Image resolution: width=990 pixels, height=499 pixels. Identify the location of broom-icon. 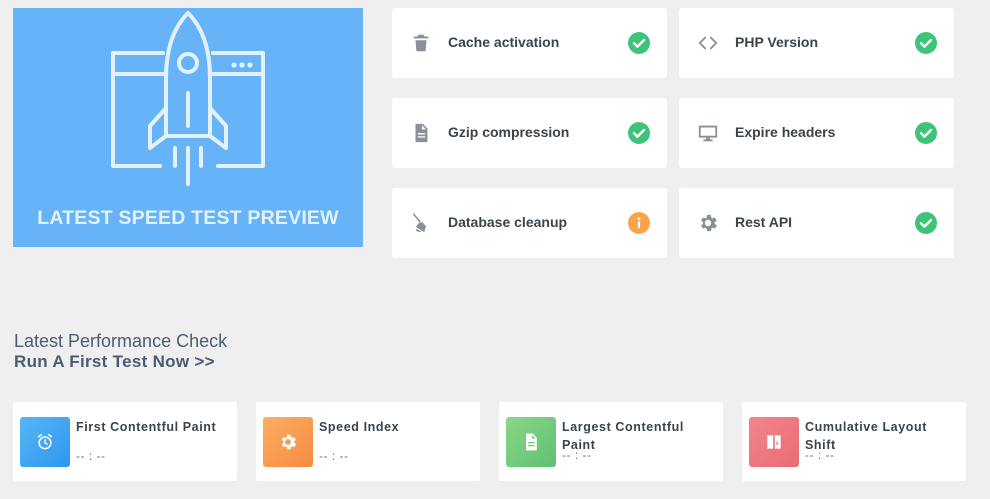
(421, 223).